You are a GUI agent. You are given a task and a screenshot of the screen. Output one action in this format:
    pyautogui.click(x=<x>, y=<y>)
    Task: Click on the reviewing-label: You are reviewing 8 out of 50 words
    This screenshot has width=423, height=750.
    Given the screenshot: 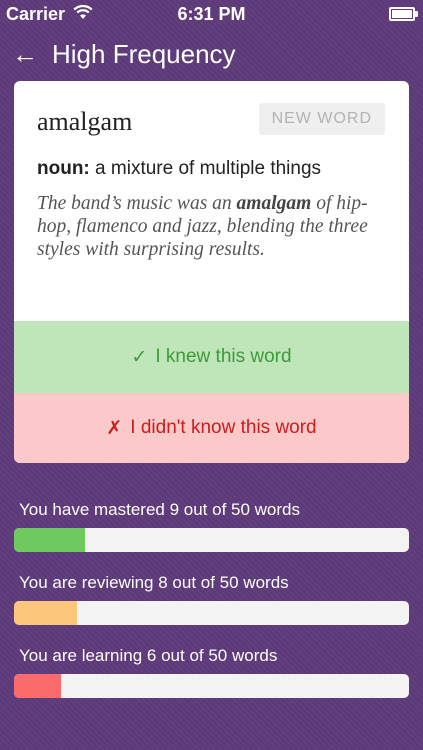 What is the action you would take?
    pyautogui.click(x=154, y=582)
    